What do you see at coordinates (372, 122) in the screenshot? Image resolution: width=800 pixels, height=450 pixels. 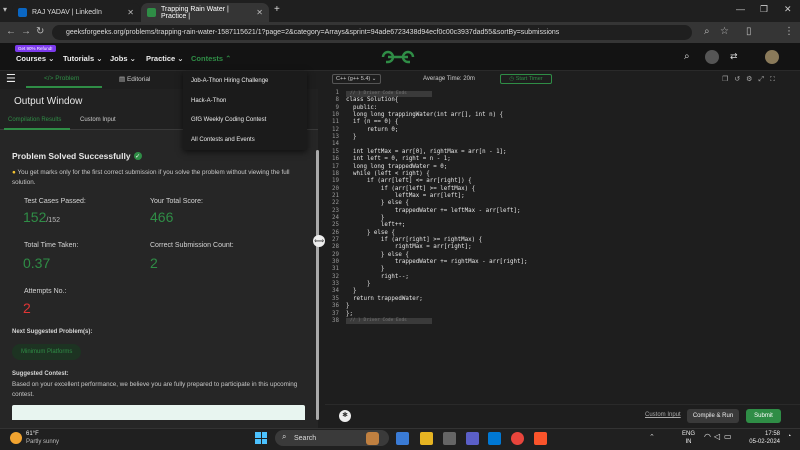 I see `code-line: if (n == 0) {` at bounding box center [372, 122].